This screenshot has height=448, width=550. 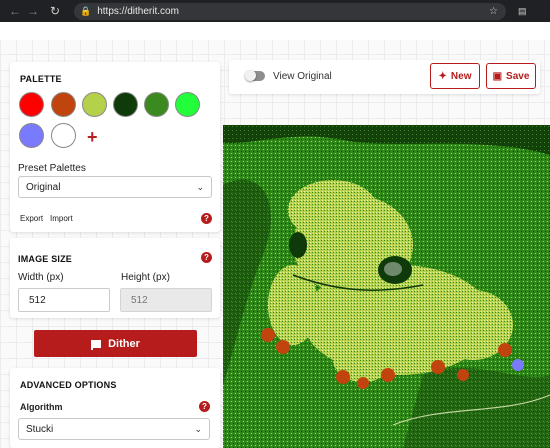 What do you see at coordinates (493, 11) in the screenshot?
I see `favorites-icon: ☆` at bounding box center [493, 11].